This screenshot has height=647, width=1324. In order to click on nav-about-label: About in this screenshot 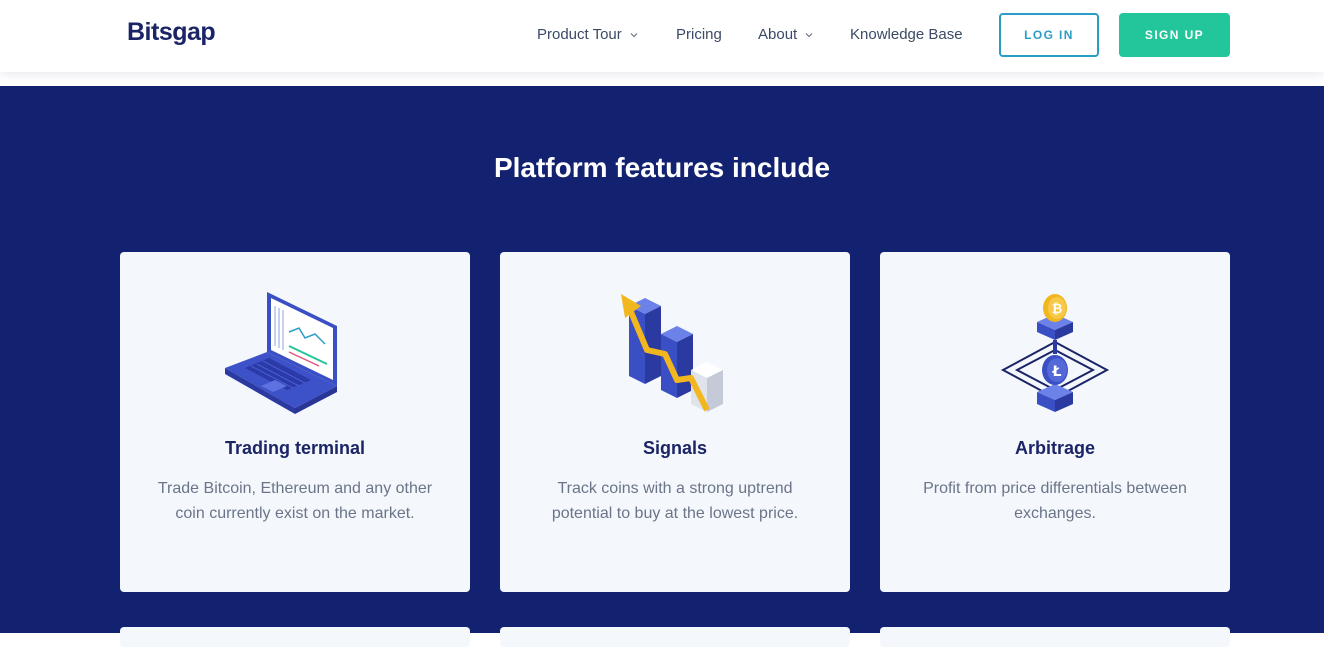, I will do `click(778, 34)`.